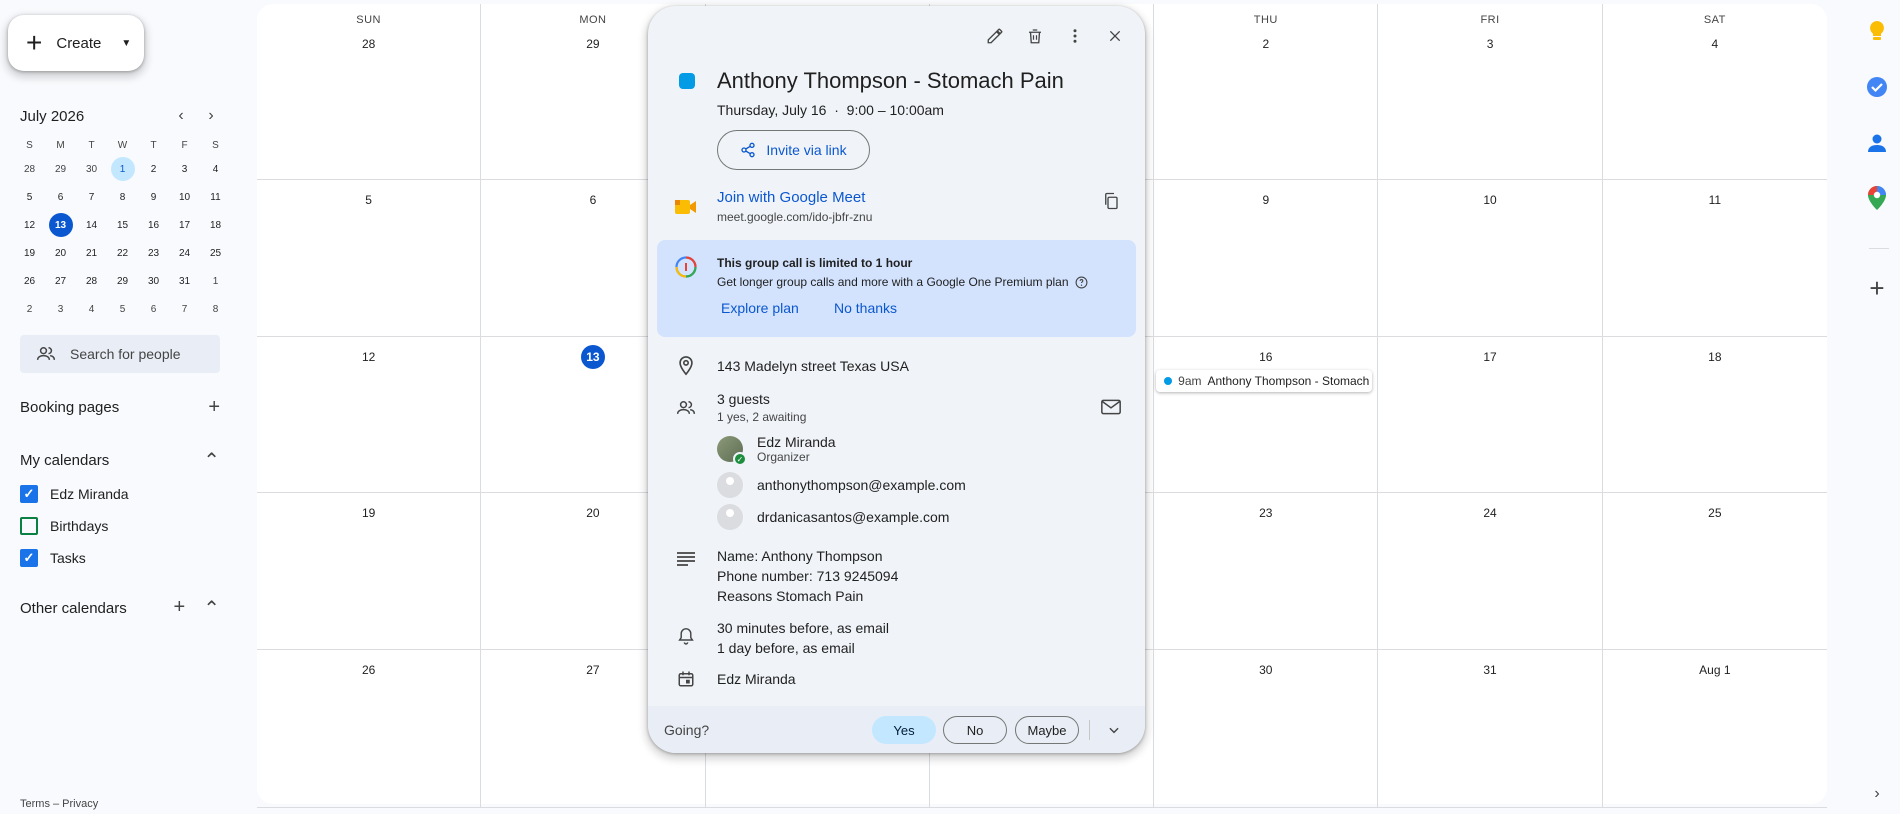  What do you see at coordinates (153, 197) in the screenshot?
I see `mini-calendar-day: 9` at bounding box center [153, 197].